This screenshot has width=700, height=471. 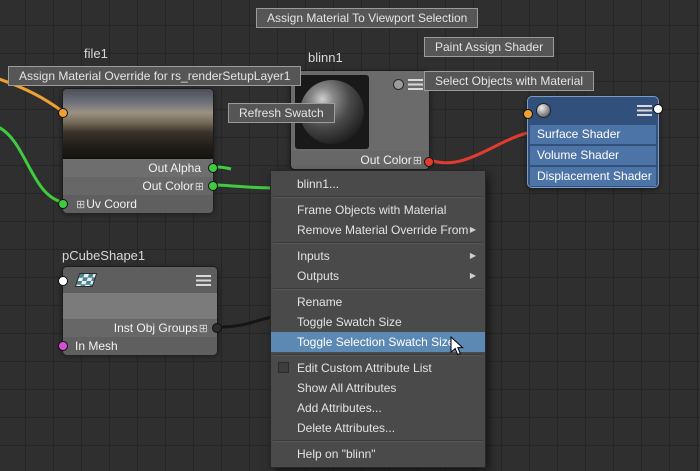 What do you see at coordinates (138, 204) in the screenshot?
I see `file1-row-uv-coord: ⊞Uv Coord` at bounding box center [138, 204].